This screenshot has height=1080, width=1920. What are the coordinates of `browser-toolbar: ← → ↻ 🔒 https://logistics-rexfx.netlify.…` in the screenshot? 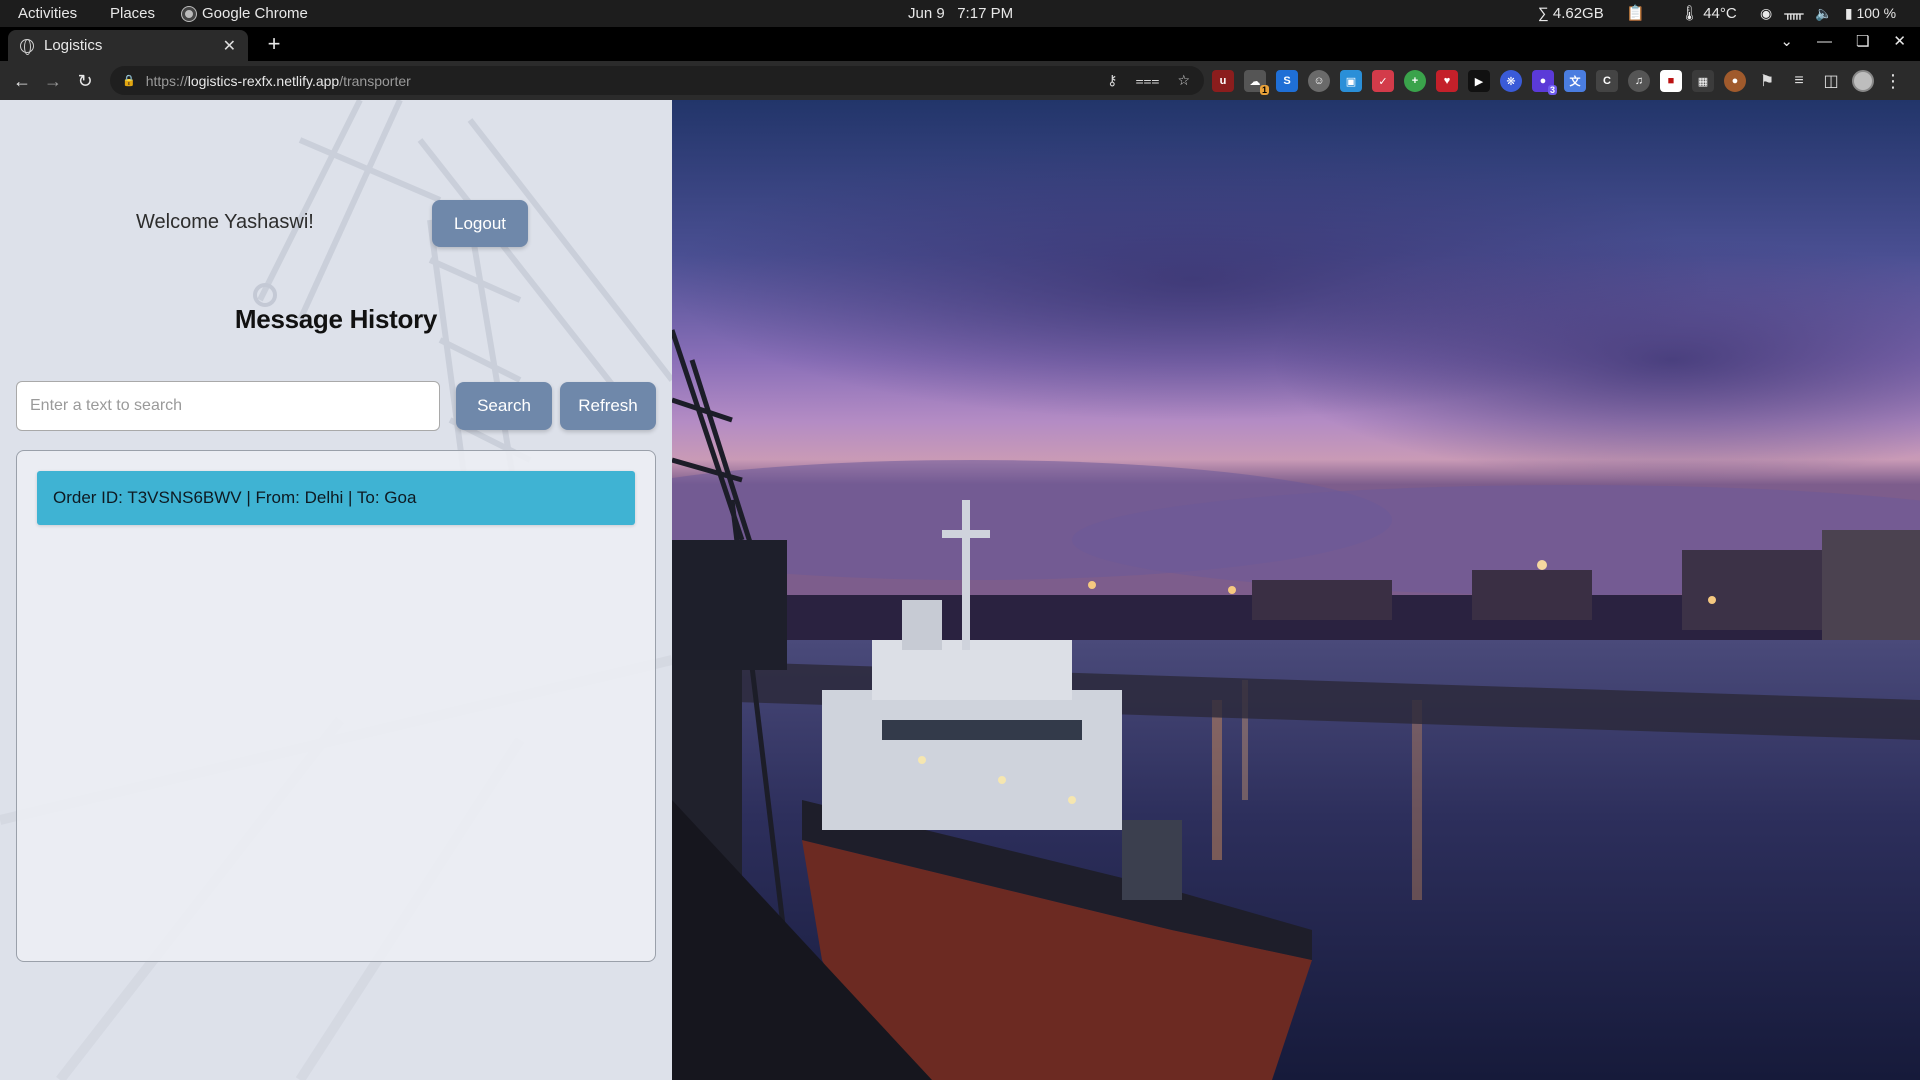 It's located at (960, 80).